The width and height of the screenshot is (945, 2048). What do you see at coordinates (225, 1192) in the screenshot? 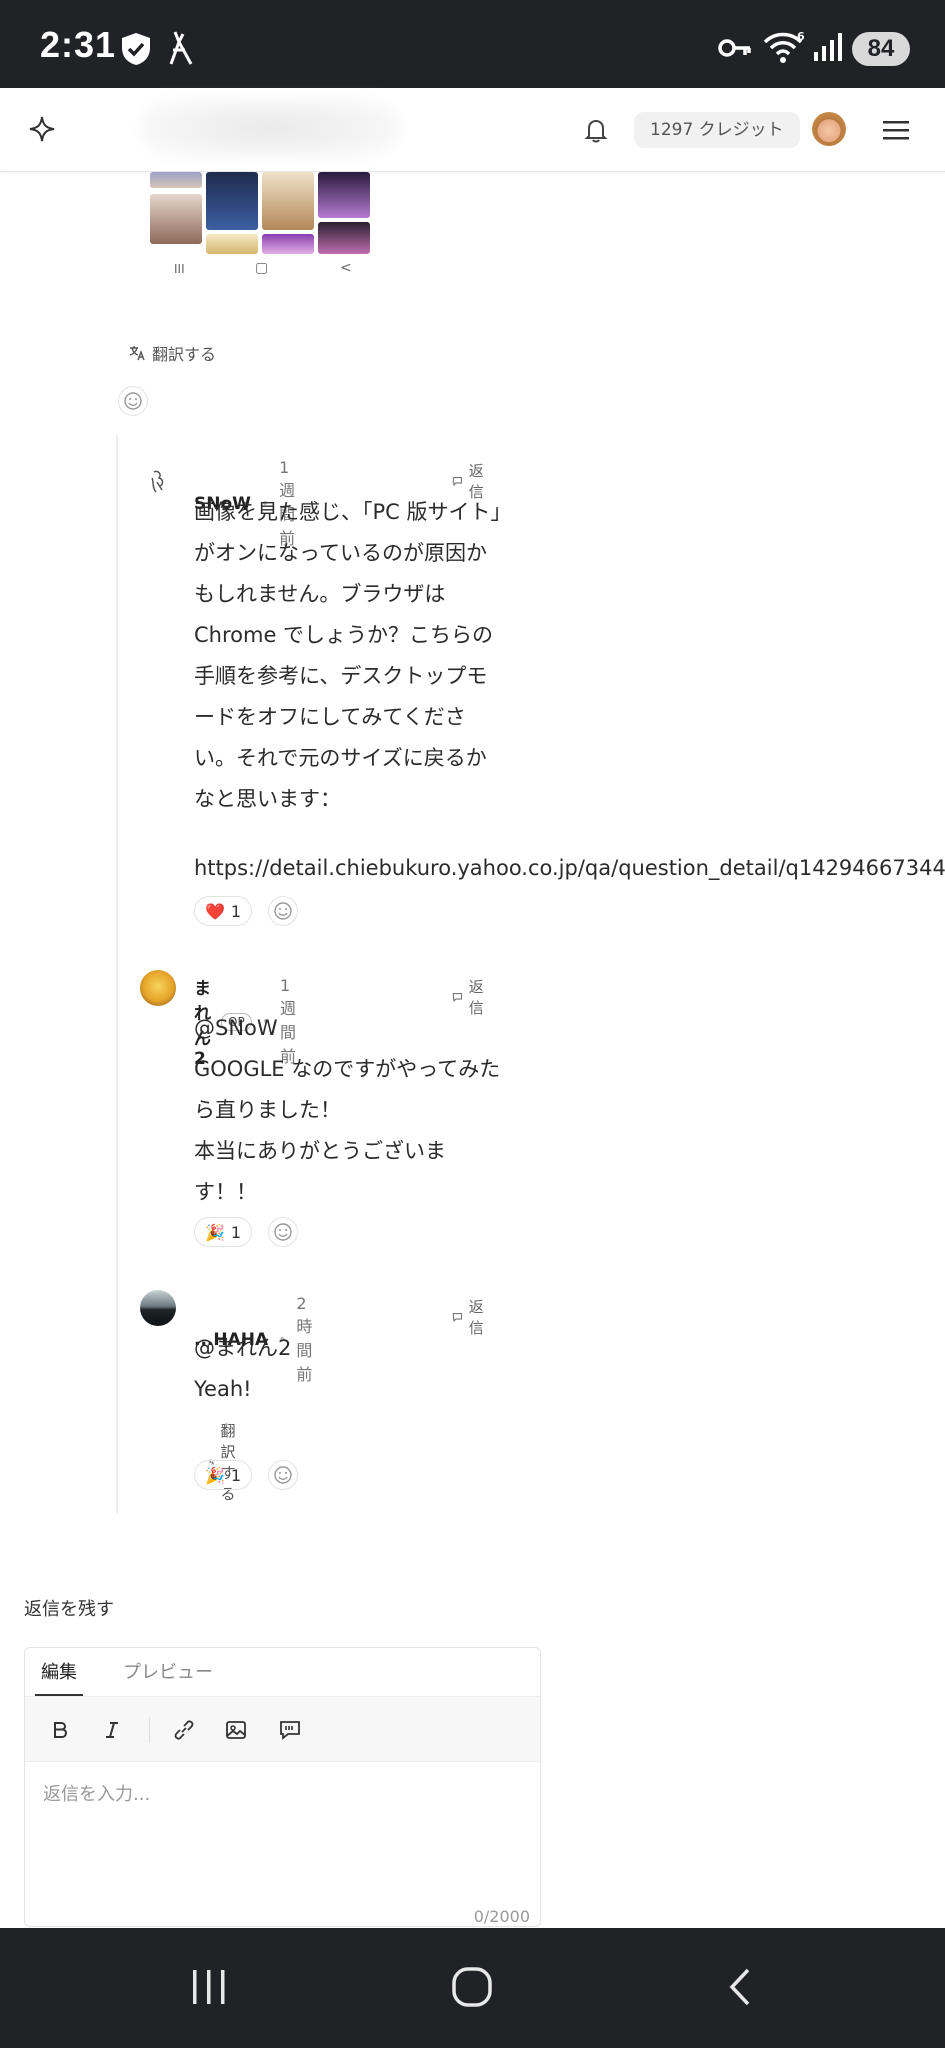
I see `comment-line: す！！` at bounding box center [225, 1192].